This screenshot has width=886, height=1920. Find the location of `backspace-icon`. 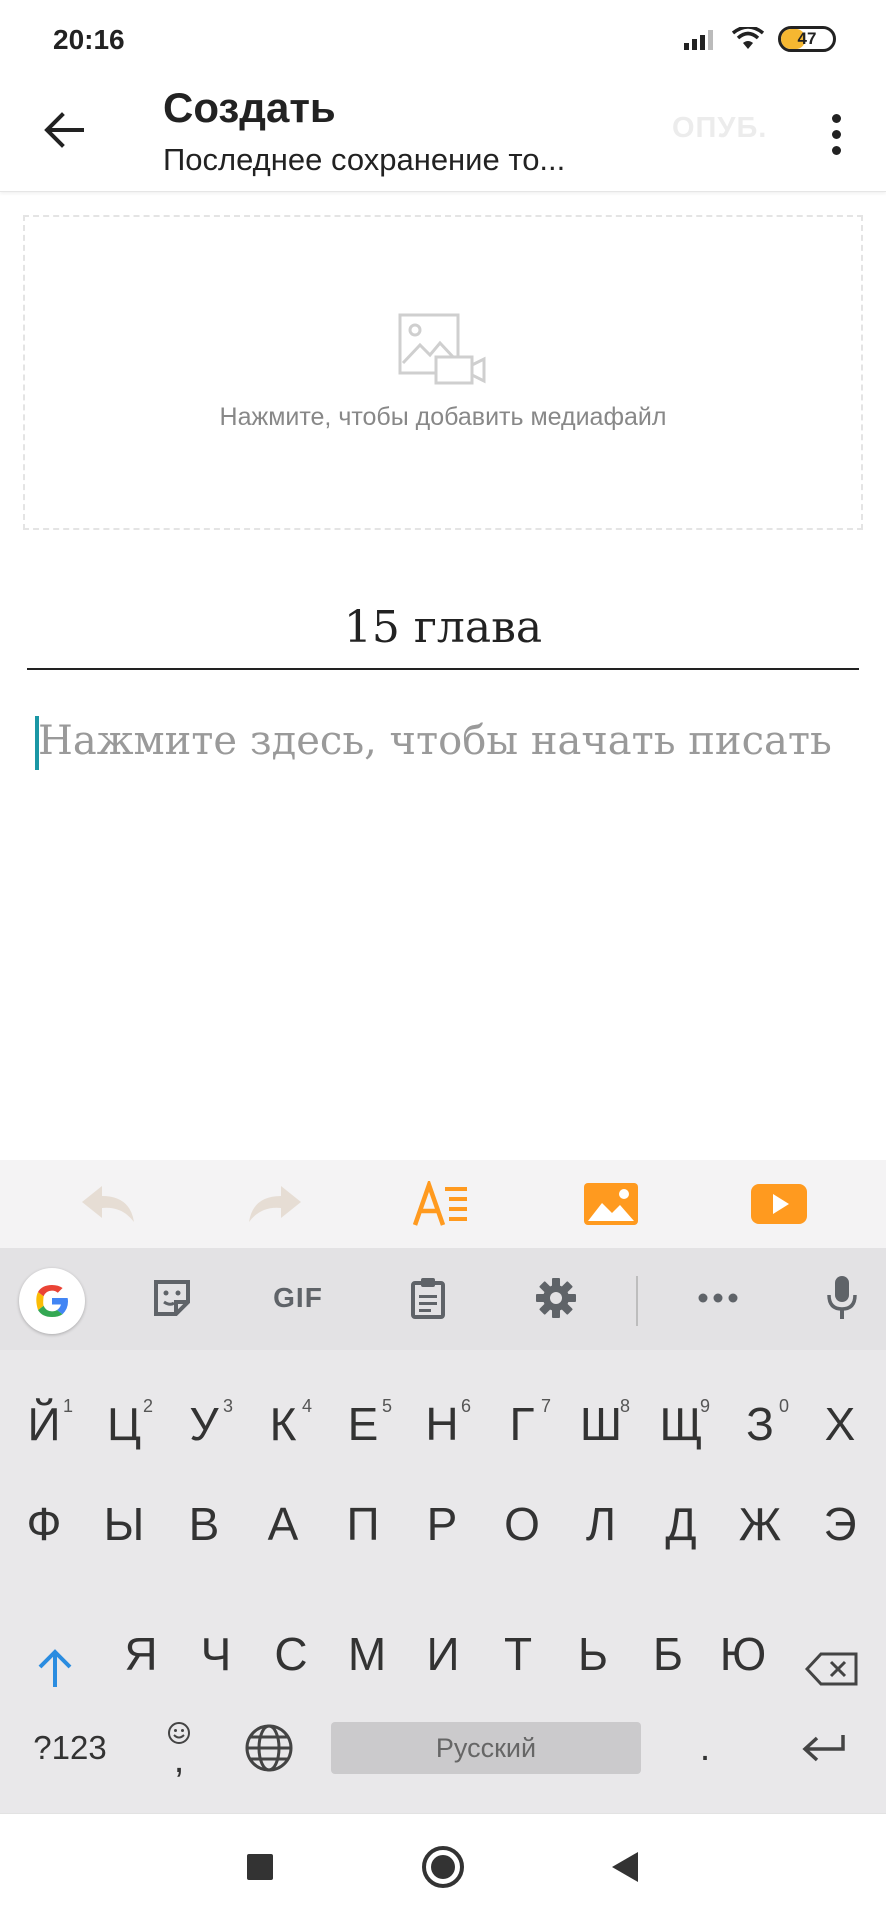

backspace-icon is located at coordinates (831, 1669).